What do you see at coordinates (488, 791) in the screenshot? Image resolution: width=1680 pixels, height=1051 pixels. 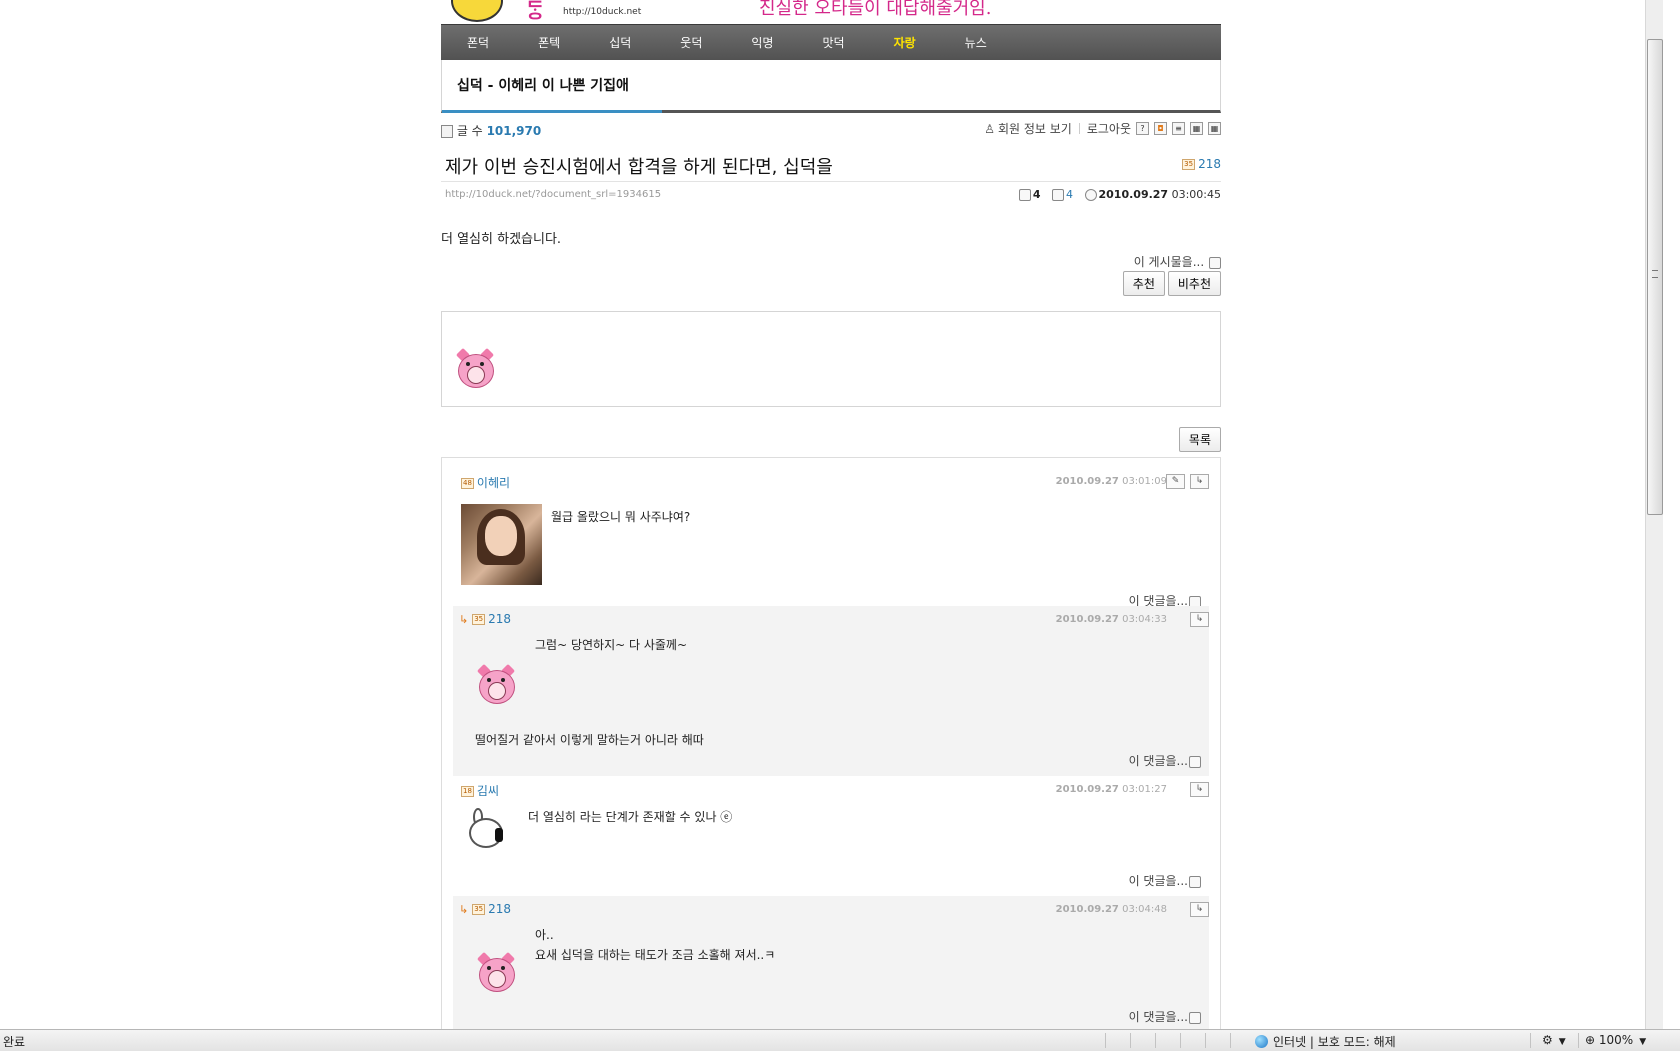 I see `comment-author-name: 김씨` at bounding box center [488, 791].